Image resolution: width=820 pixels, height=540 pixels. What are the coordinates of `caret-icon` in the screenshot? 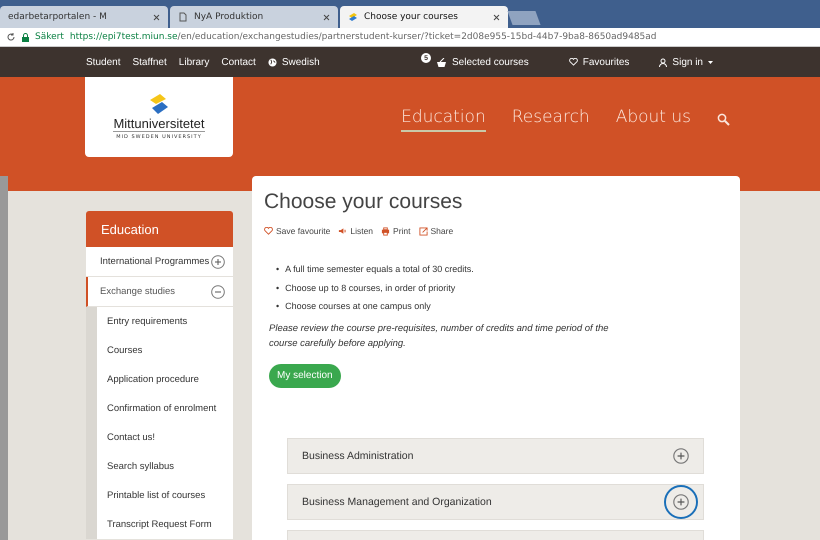 It's located at (710, 62).